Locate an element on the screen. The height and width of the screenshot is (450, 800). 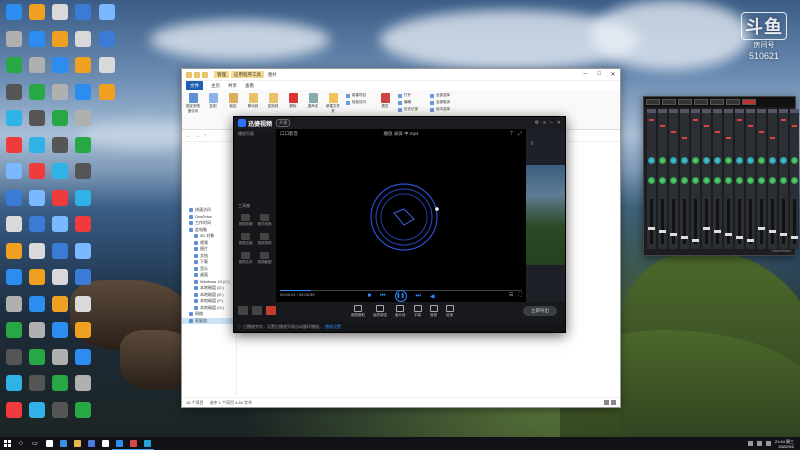
minimize-icon: – is located at coordinates (585, 74).